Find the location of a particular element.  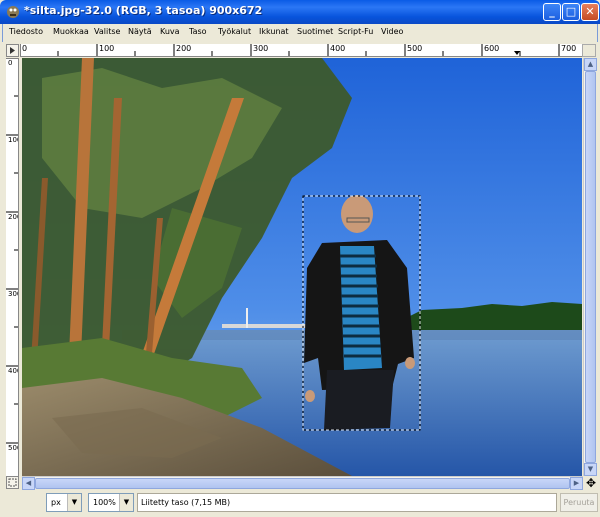

vertical-ruler: 0 100 200 300 400 500 is located at coordinates (12, 267).